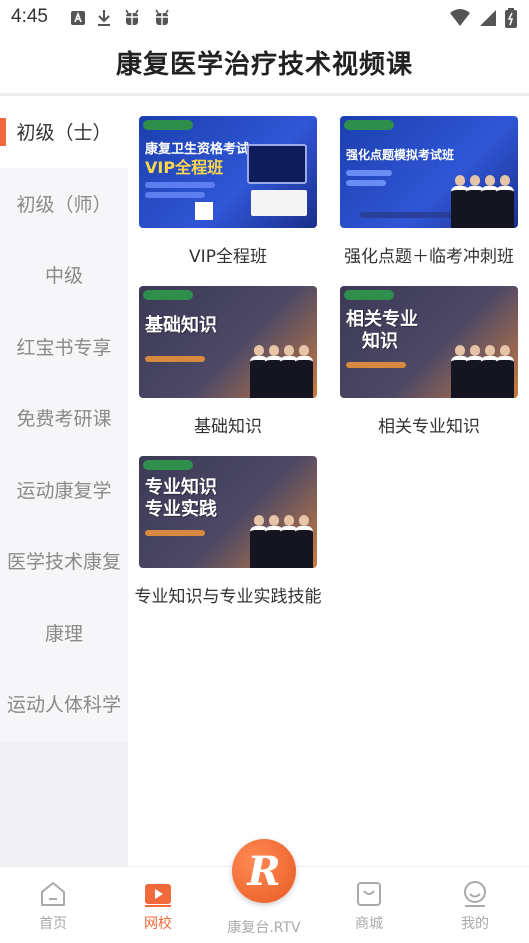 The height and width of the screenshot is (943, 529). I want to click on logo-badge-icon: R, so click(264, 871).